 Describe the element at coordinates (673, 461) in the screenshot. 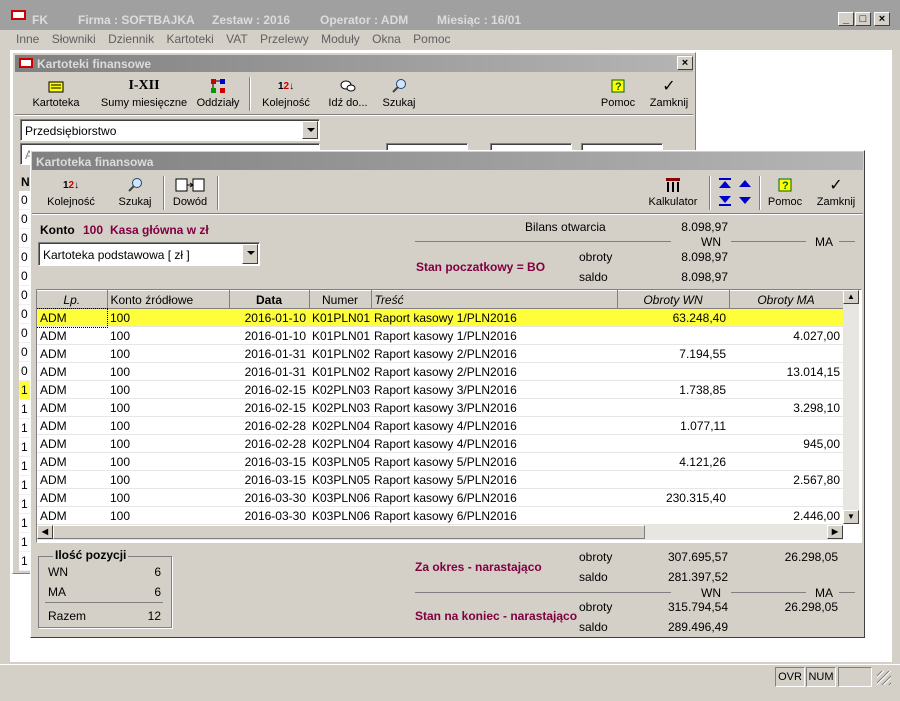

I see `cell-obroty-wn: 4.121,26` at that location.